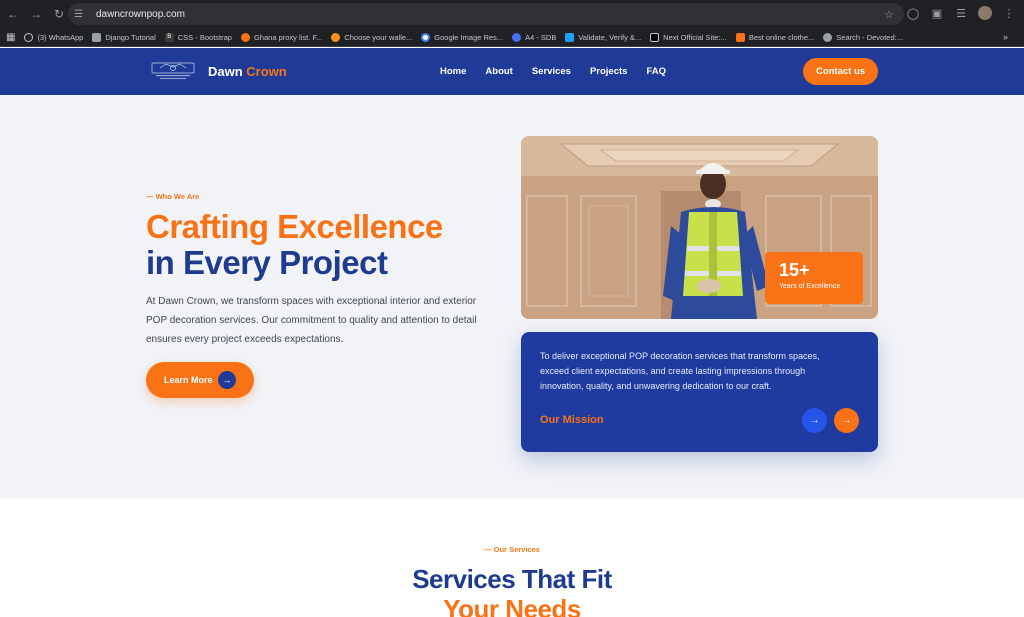  I want to click on bookmark-item: A4 - SDB, so click(534, 37).